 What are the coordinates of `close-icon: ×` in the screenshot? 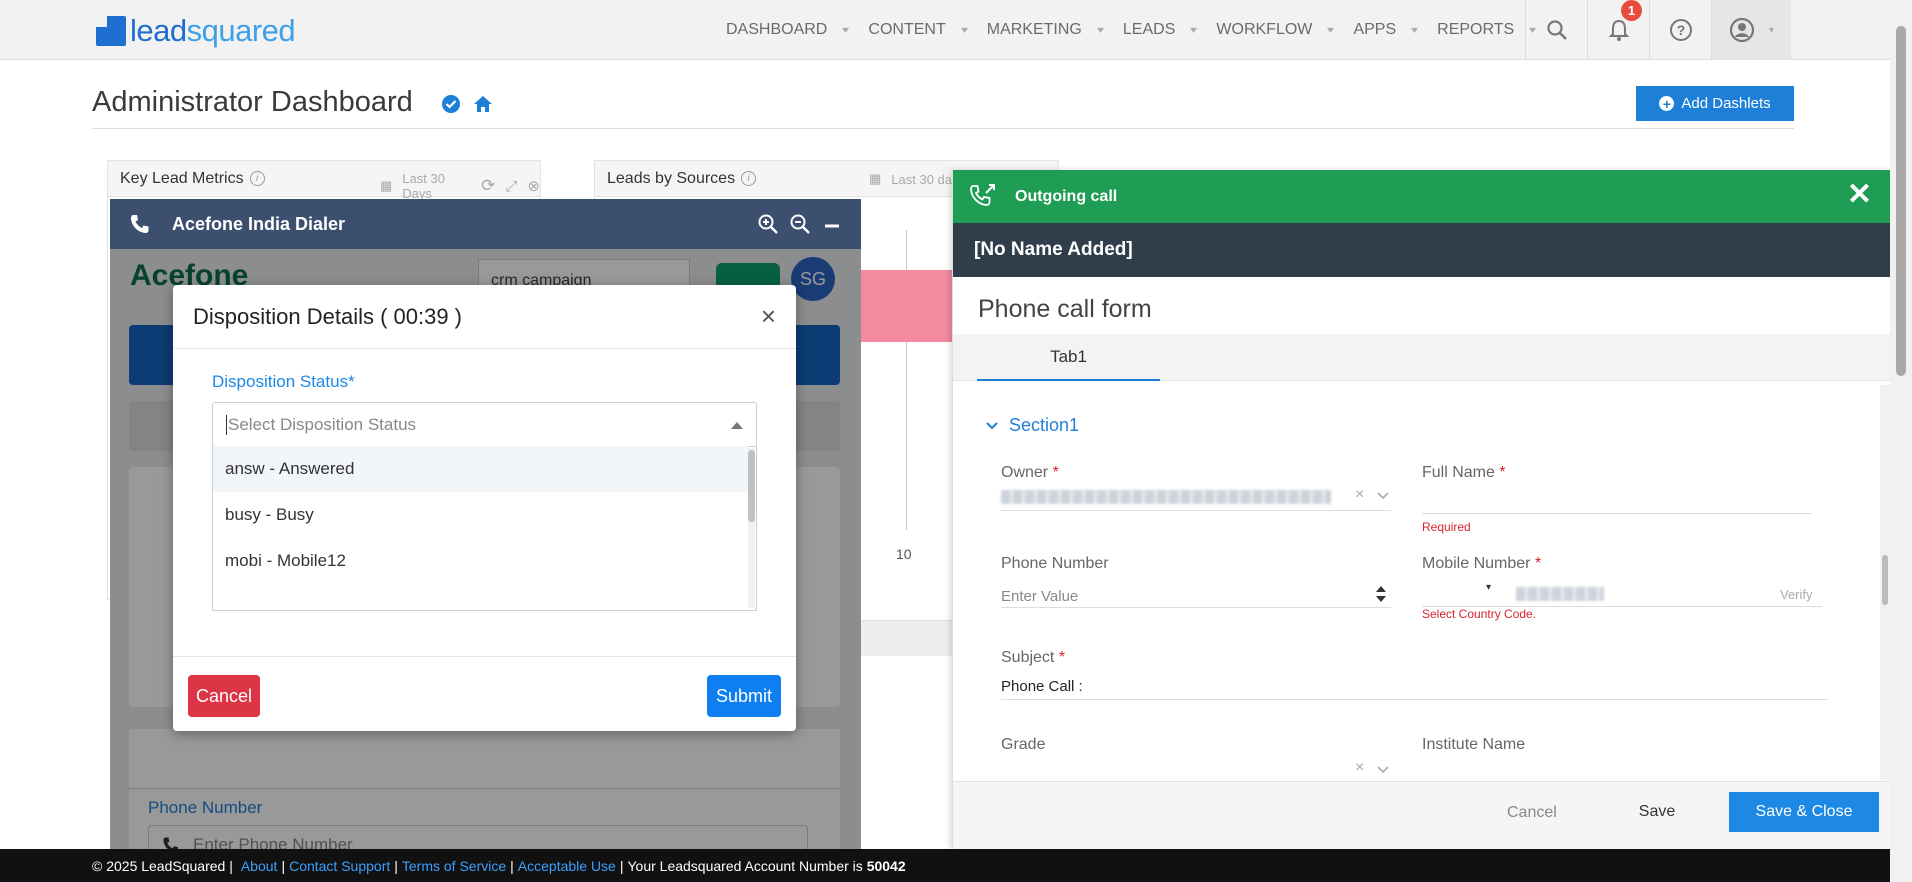 It's located at (768, 316).